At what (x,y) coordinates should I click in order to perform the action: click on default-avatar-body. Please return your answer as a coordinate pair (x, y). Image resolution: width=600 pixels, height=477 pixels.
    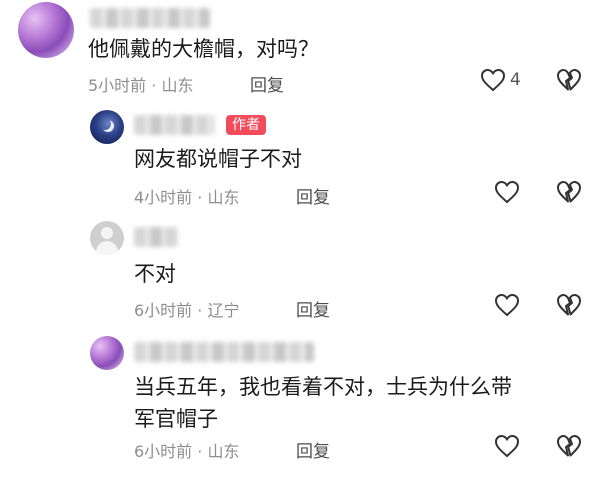
    Looking at the image, I should click on (107, 248).